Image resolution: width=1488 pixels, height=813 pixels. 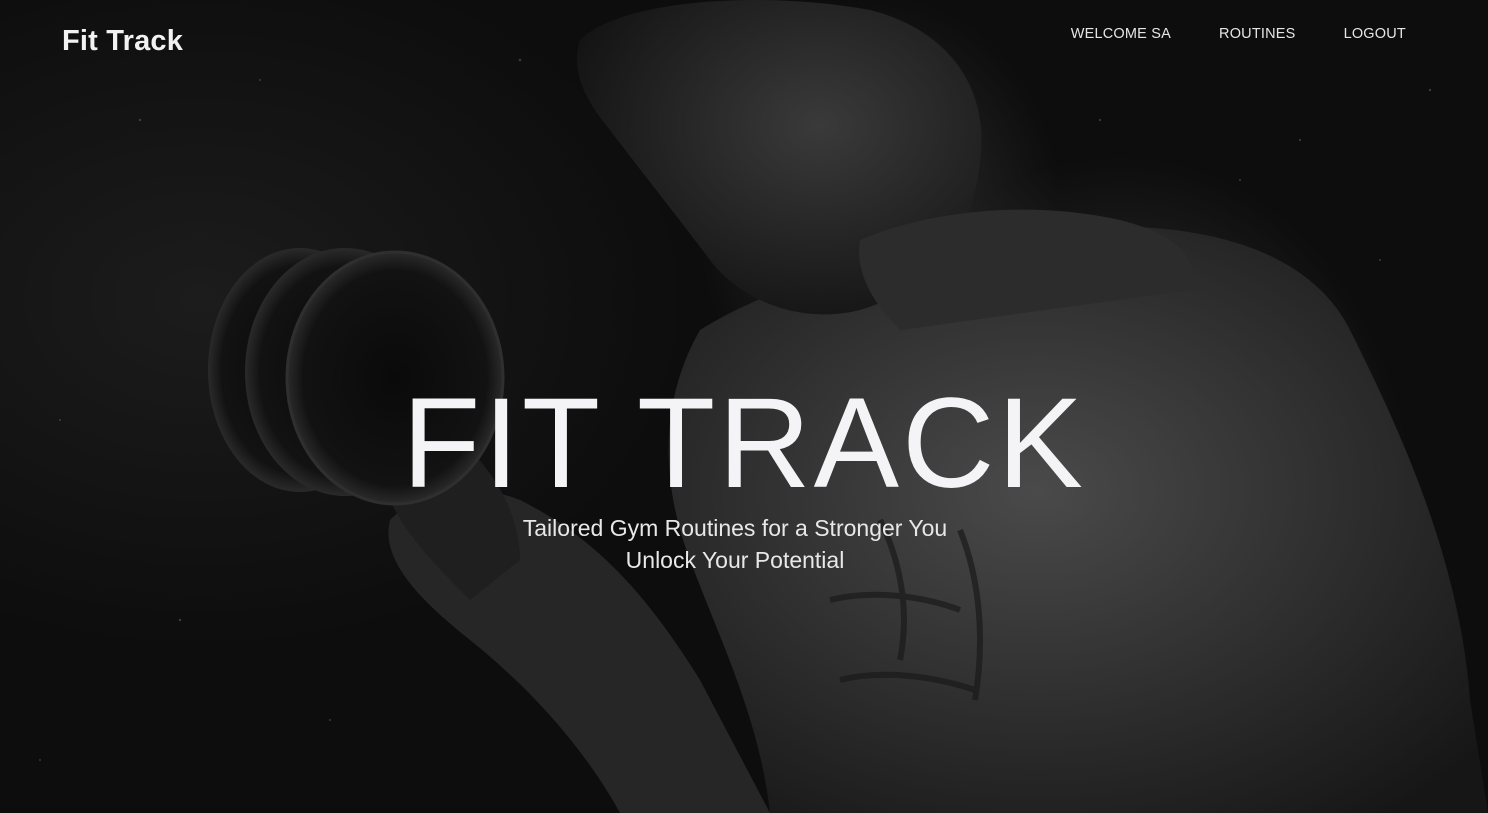 I want to click on hero-subtitle-line-2: Unlock Your Potential, so click(x=735, y=560).